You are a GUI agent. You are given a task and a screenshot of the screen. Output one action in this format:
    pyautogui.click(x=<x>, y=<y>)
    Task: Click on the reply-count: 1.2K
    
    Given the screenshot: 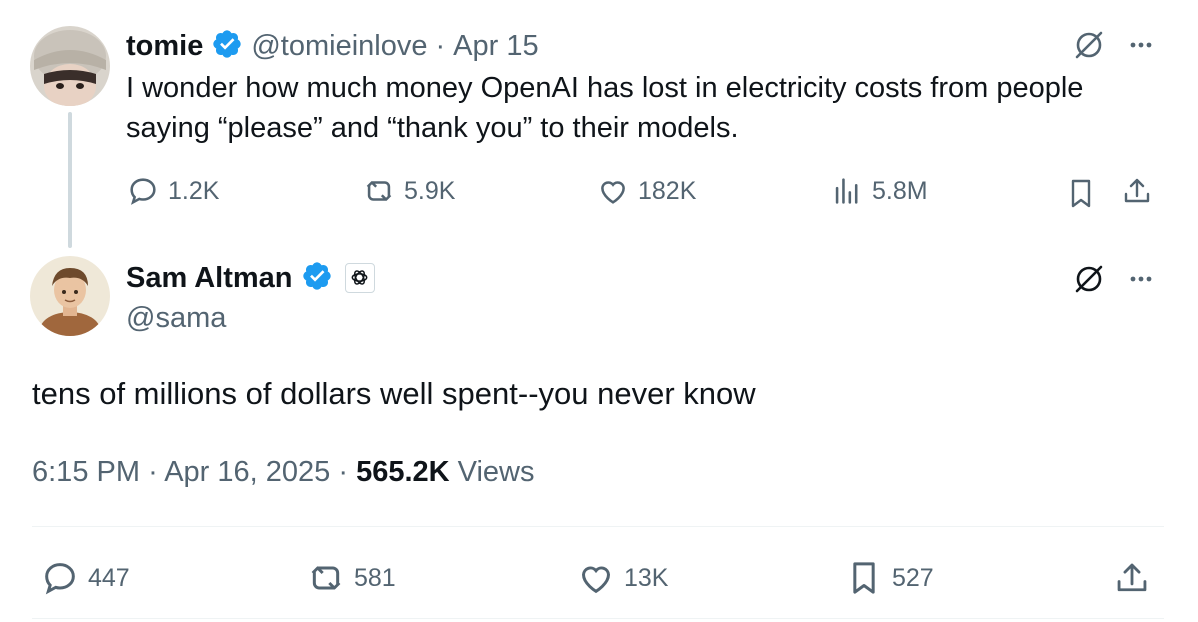 What is the action you would take?
    pyautogui.click(x=194, y=190)
    